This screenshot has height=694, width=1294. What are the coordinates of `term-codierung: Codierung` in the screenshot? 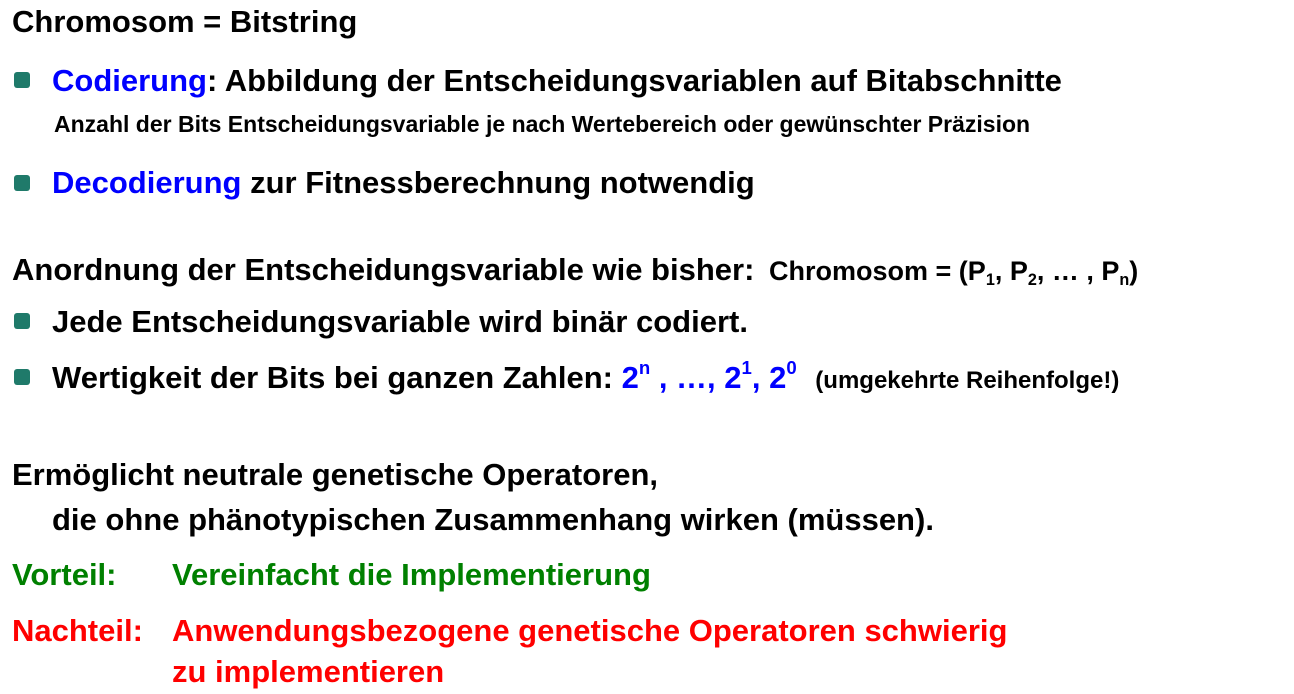 It's located at (129, 80).